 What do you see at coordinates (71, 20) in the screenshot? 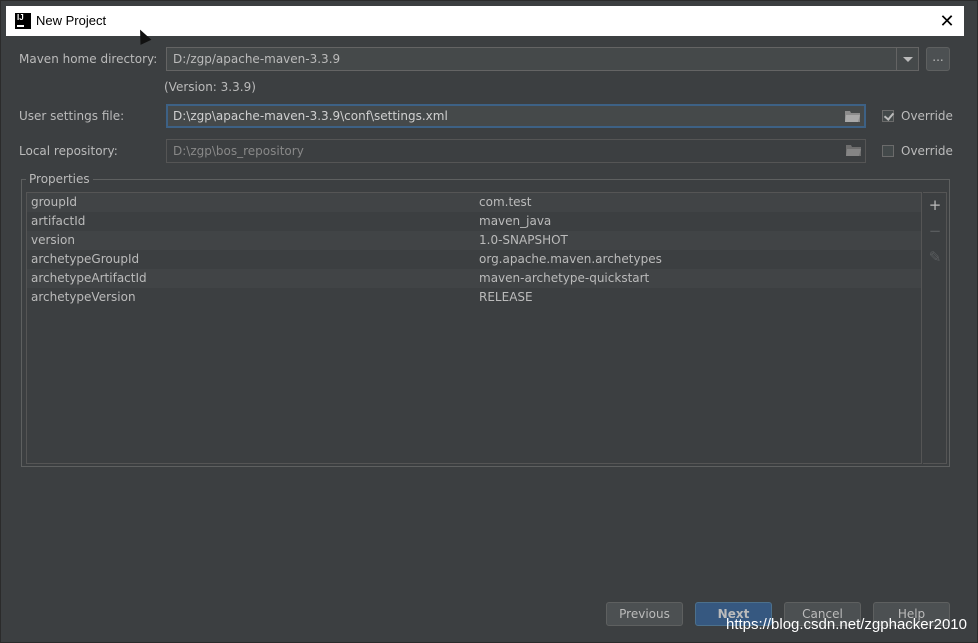
I see `window-title: New Project` at bounding box center [71, 20].